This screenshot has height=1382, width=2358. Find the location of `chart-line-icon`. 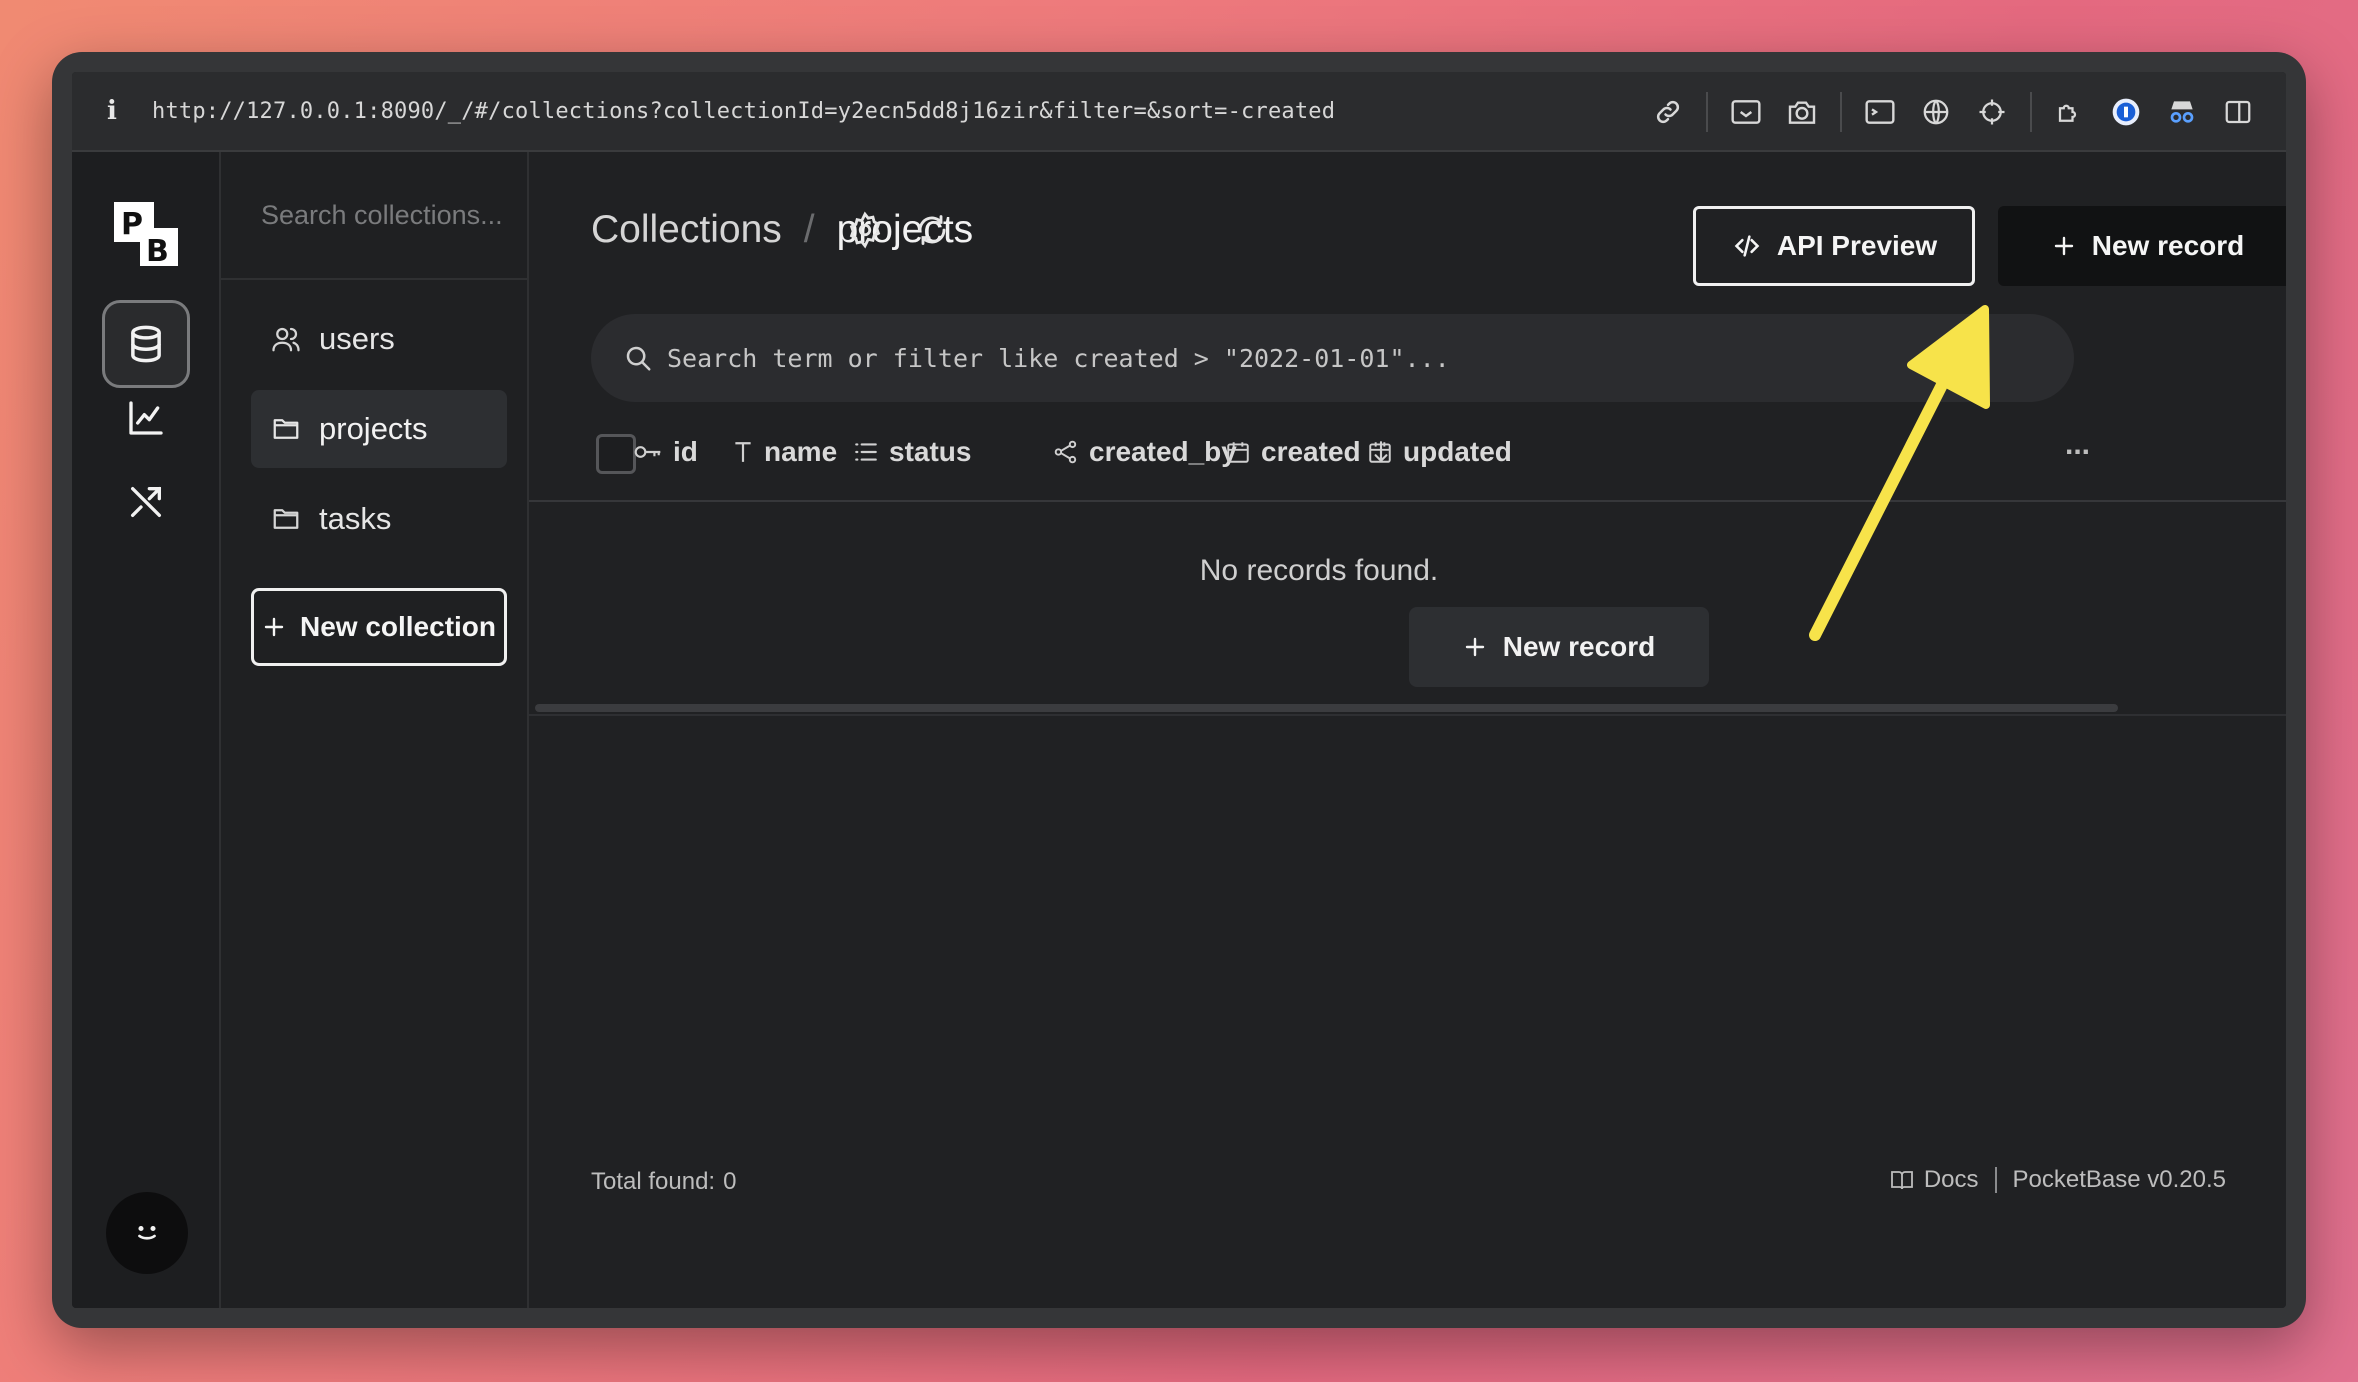

chart-line-icon is located at coordinates (146, 418).